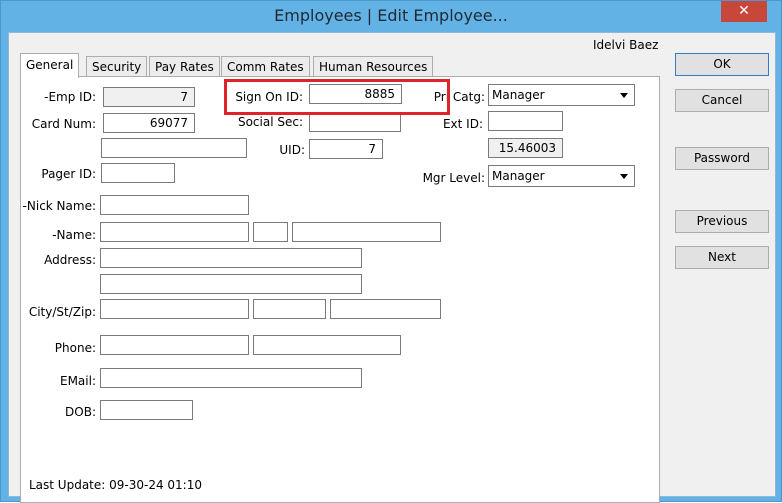 This screenshot has height=503, width=782. What do you see at coordinates (722, 257) in the screenshot?
I see `next-button: Next` at bounding box center [722, 257].